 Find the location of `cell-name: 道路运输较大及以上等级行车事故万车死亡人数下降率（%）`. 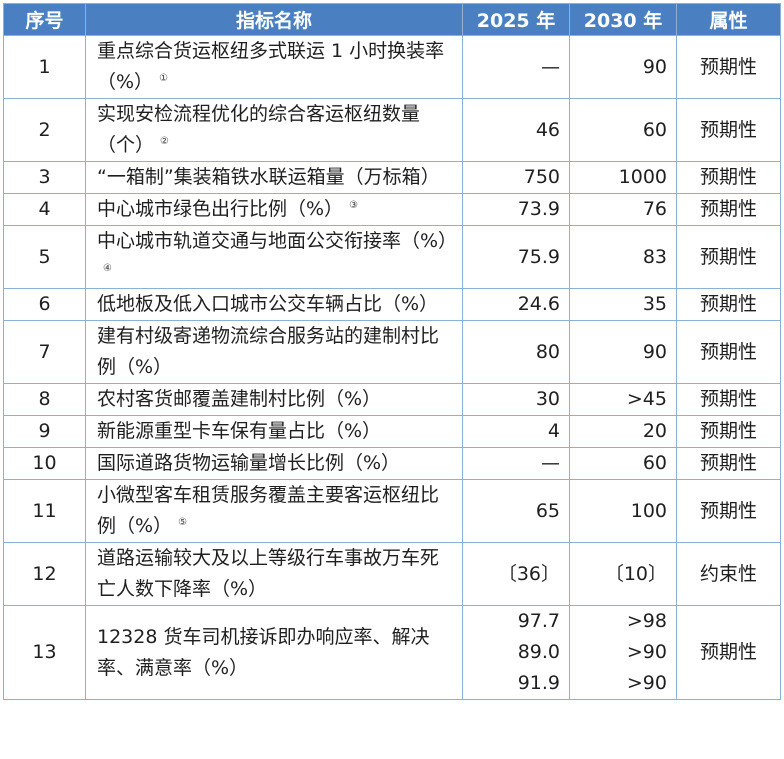

cell-name: 道路运输较大及以上等级行车事故万车死亡人数下降率（%） is located at coordinates (274, 574).